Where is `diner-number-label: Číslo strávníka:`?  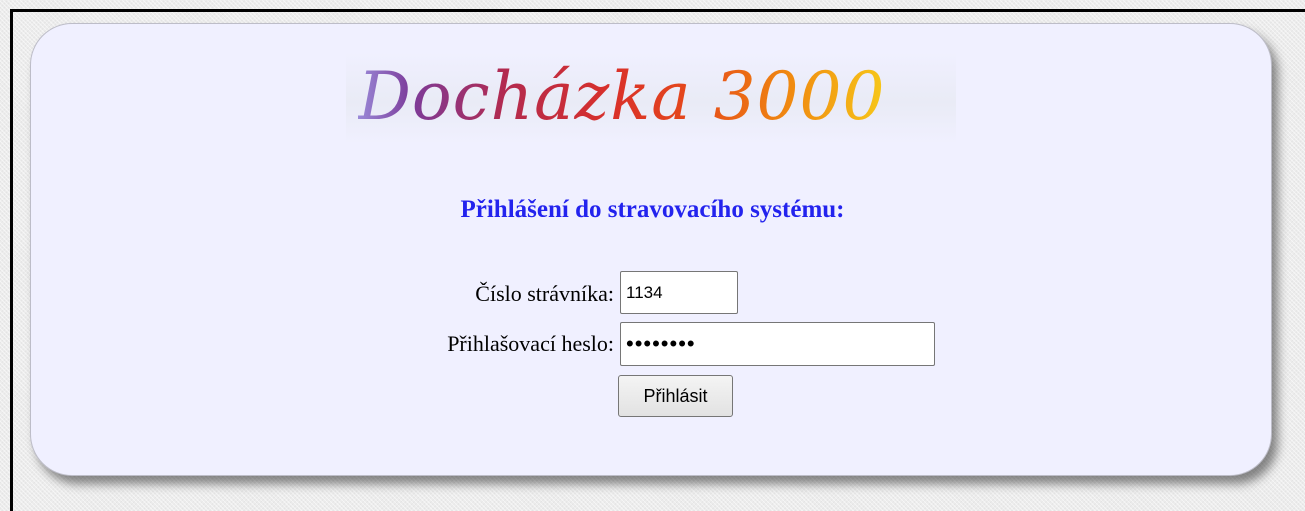
diner-number-label: Číslo strávníka: is located at coordinates (544, 293).